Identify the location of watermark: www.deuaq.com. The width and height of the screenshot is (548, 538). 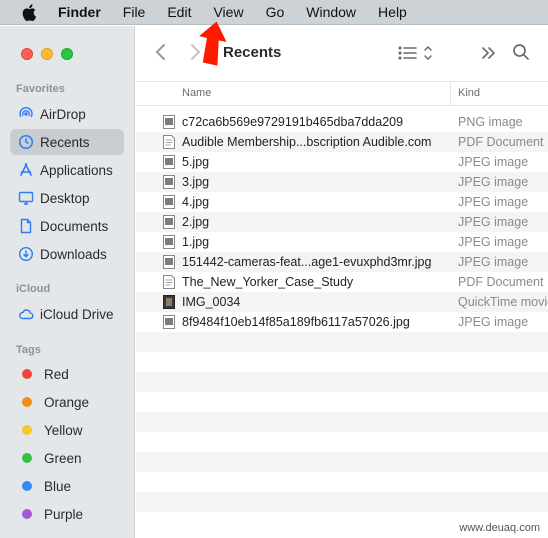
(499, 528).